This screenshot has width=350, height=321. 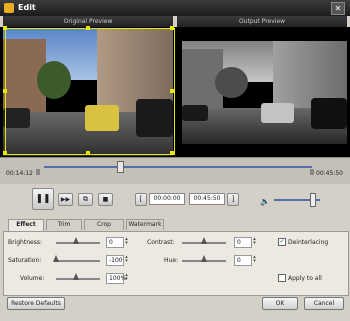 What do you see at coordinates (36, 303) in the screenshot?
I see `restore-defaults-button: Restore Defaults` at bounding box center [36, 303].